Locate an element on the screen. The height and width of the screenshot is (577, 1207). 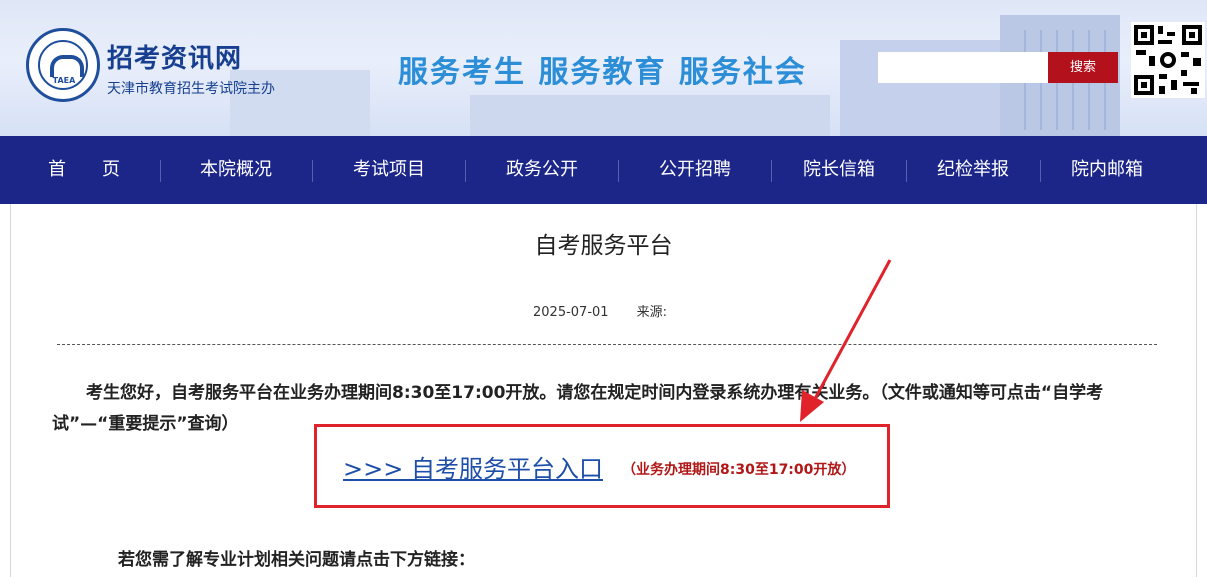
logo-emblem-icon: TAEA is located at coordinates (63, 65).